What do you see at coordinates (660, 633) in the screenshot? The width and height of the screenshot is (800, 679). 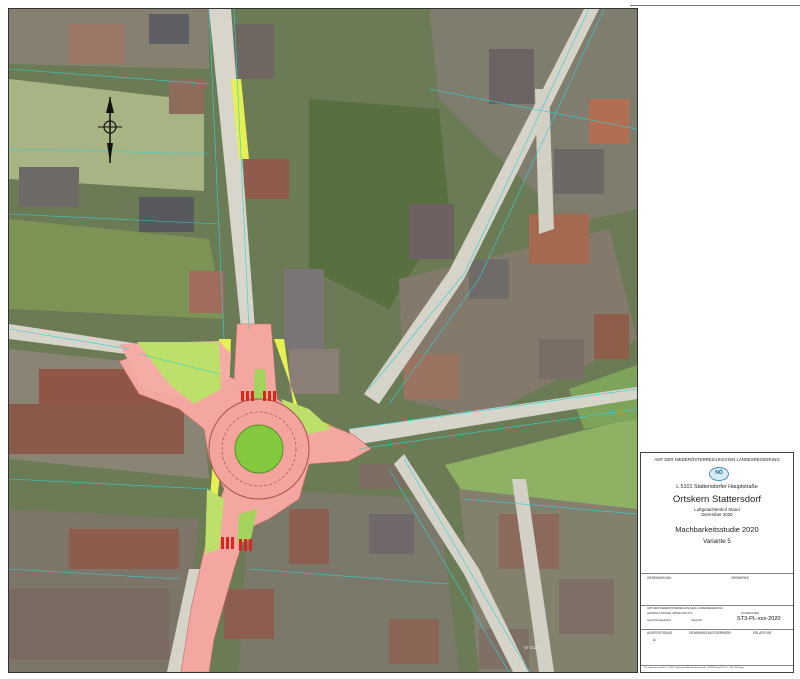 I see `field-ausfertigung: AUSFERTIGUNG` at bounding box center [660, 633].